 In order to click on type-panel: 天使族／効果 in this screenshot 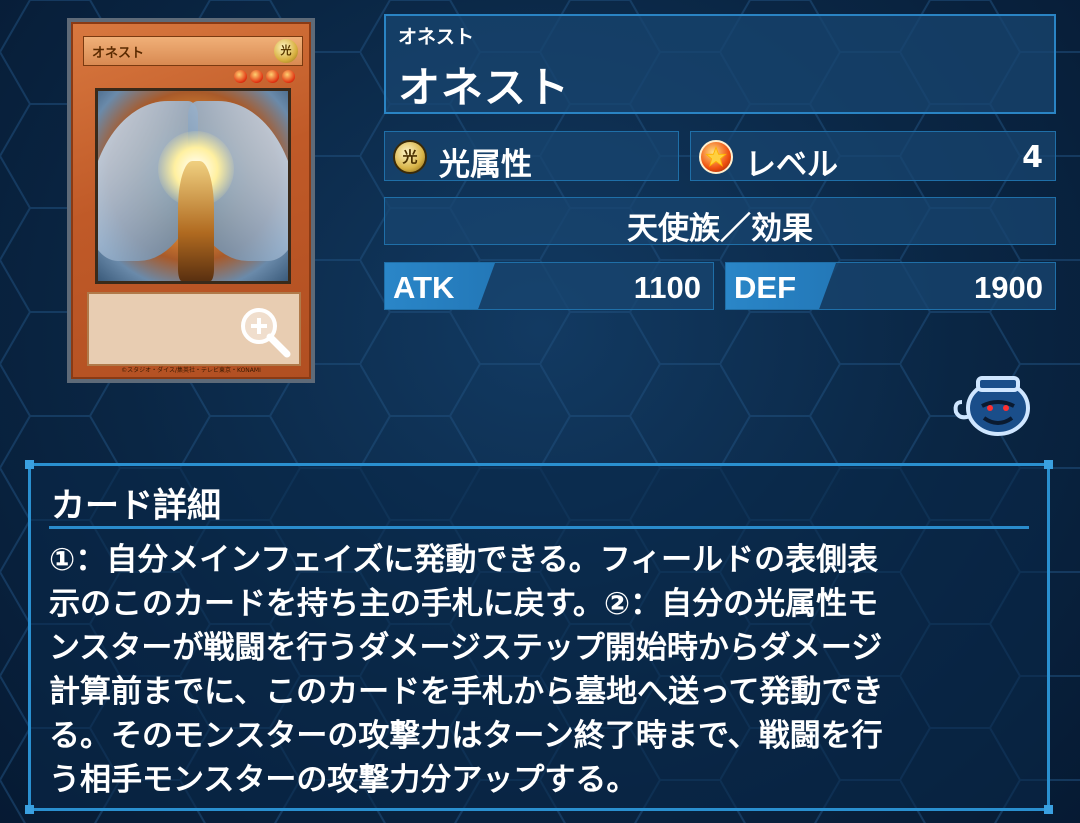, I will do `click(720, 222)`.